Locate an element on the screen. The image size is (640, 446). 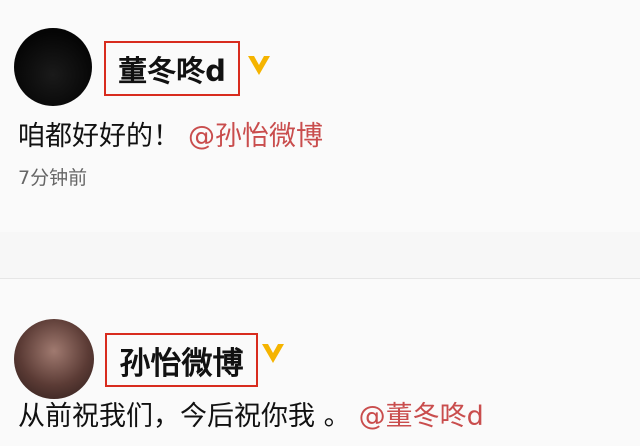
username: 孙怡微博 is located at coordinates (182, 360).